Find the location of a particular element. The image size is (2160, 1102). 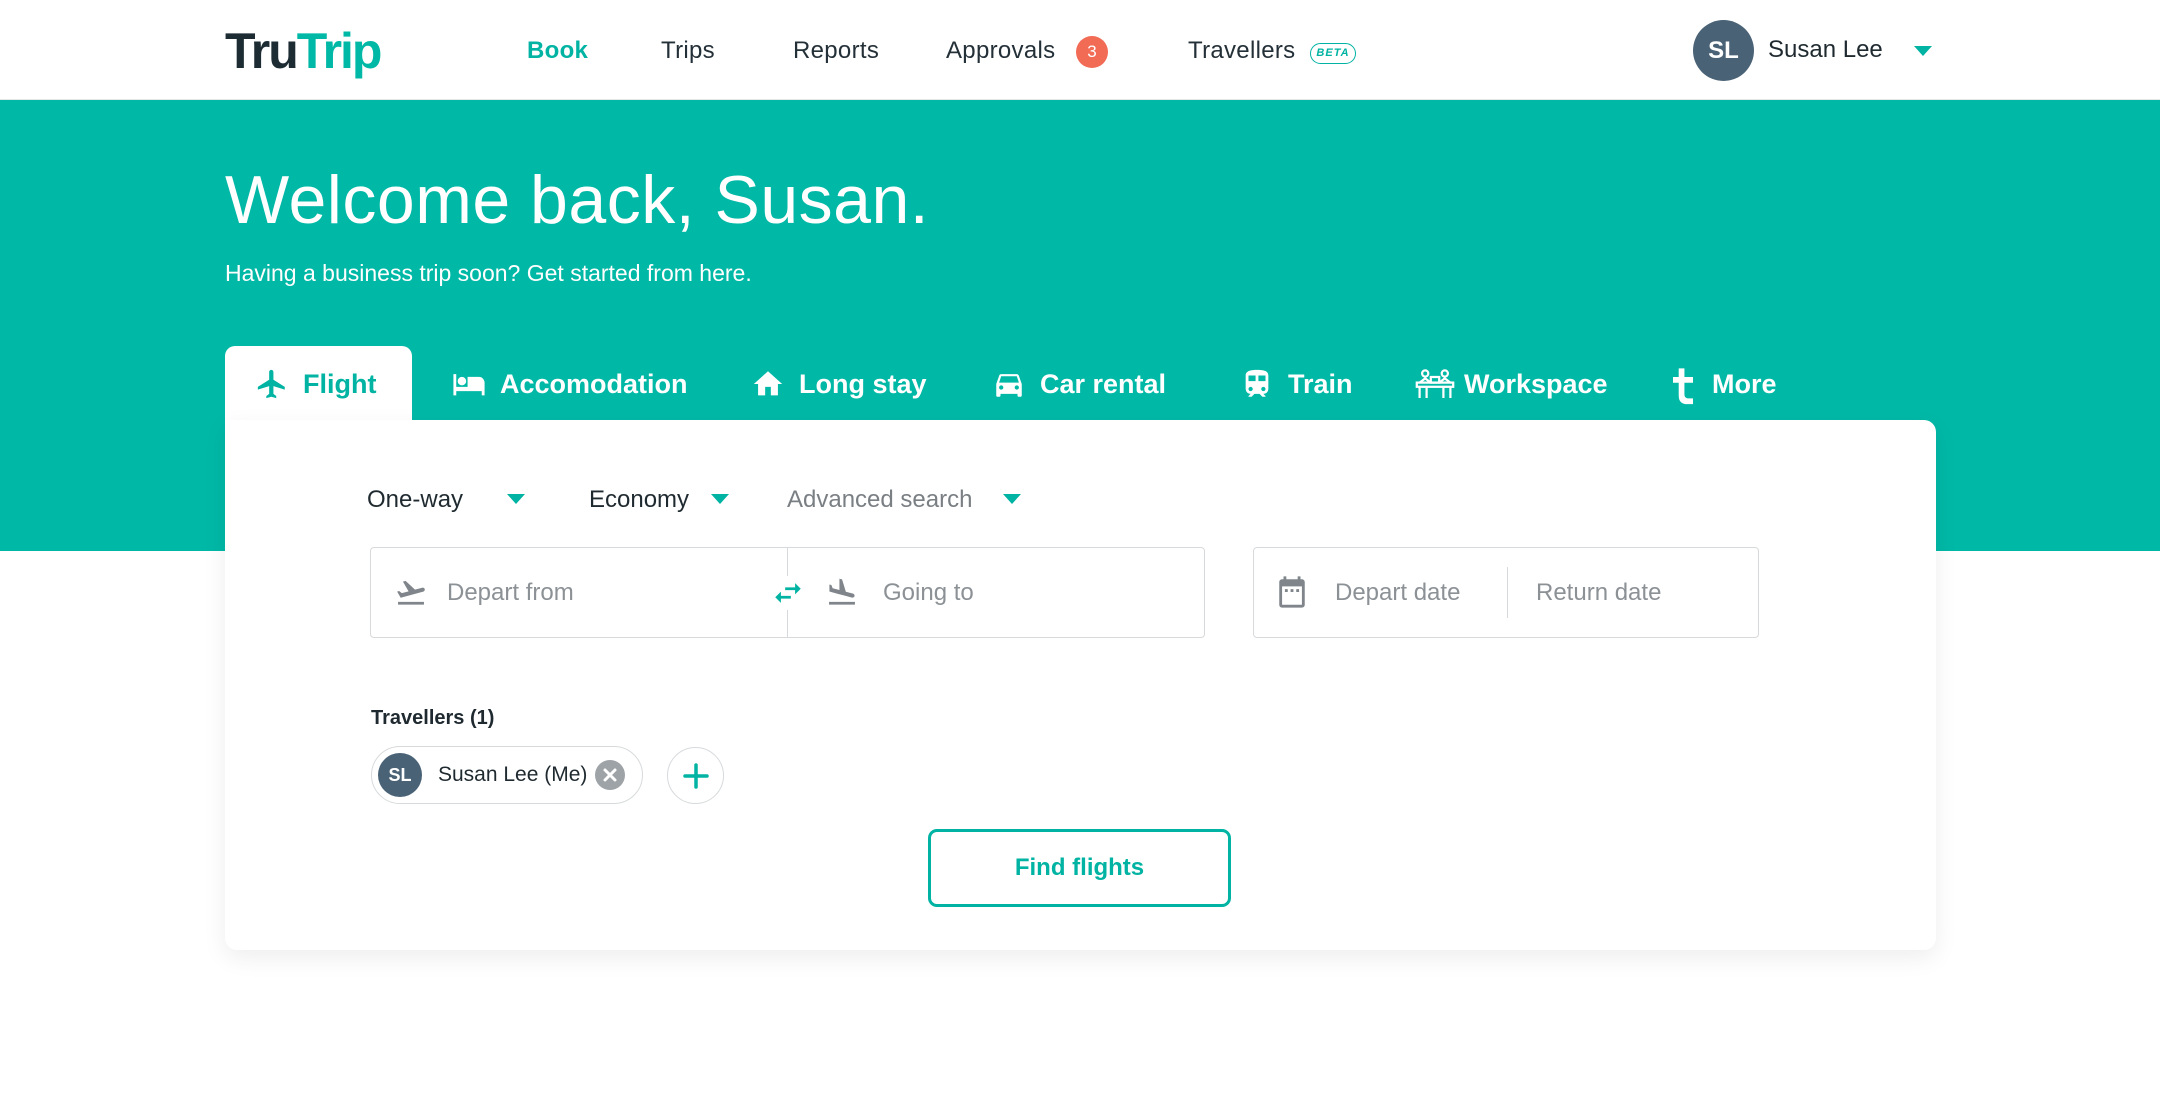

cabin-class-select: Economy is located at coordinates (639, 500).